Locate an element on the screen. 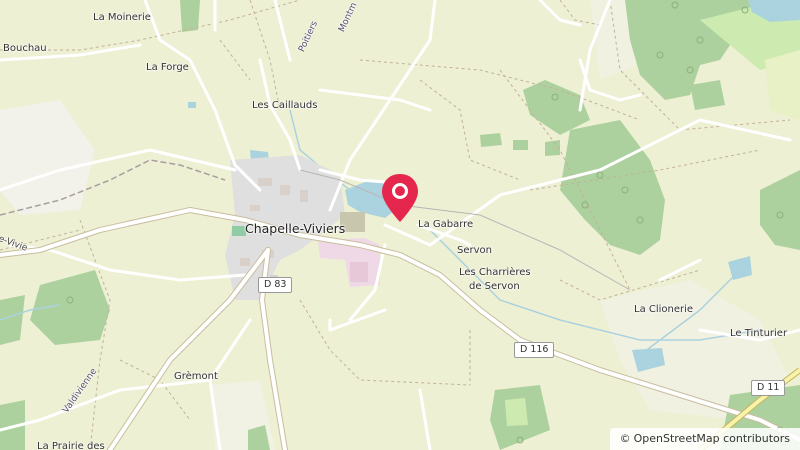 The width and height of the screenshot is (800, 450). place-label-la-gabarre: La Gabarre is located at coordinates (446, 224).